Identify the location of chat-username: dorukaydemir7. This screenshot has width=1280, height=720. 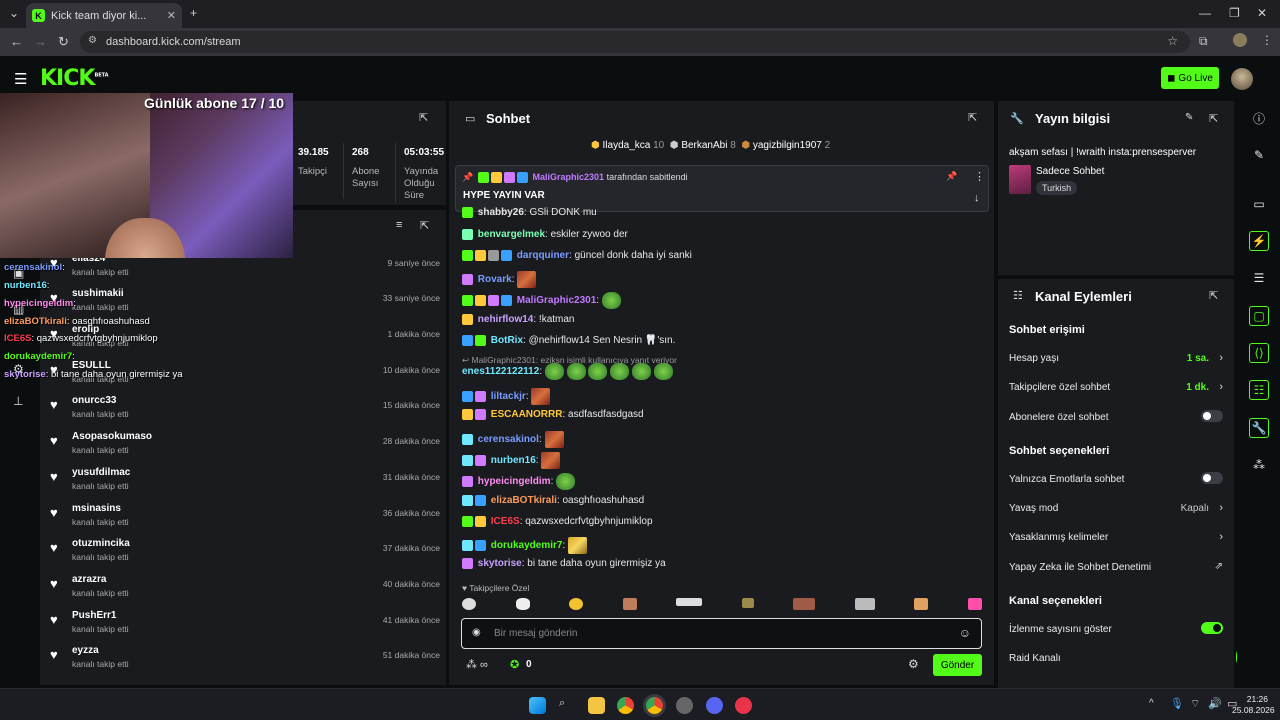
(527, 545).